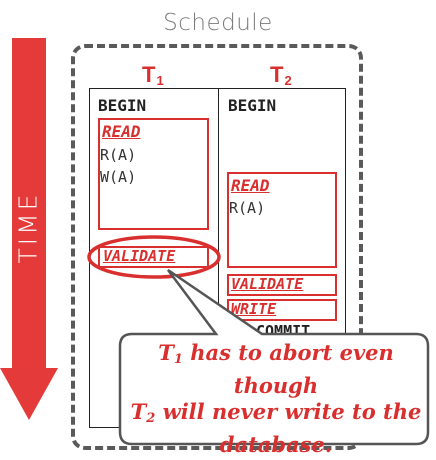 This screenshot has height=460, width=436. What do you see at coordinates (276, 444) in the screenshot?
I see `callout-line-3: database.` at bounding box center [276, 444].